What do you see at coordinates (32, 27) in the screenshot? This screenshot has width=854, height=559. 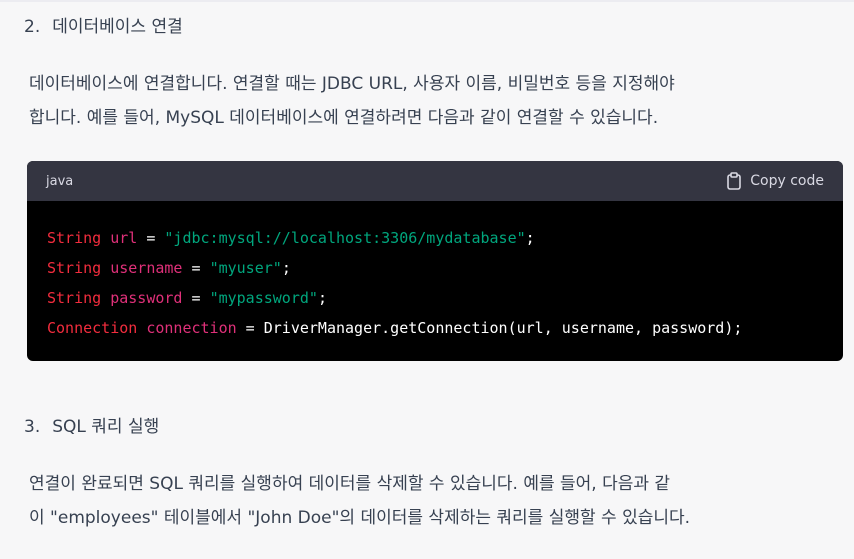 I see `section-2-number: 2.` at bounding box center [32, 27].